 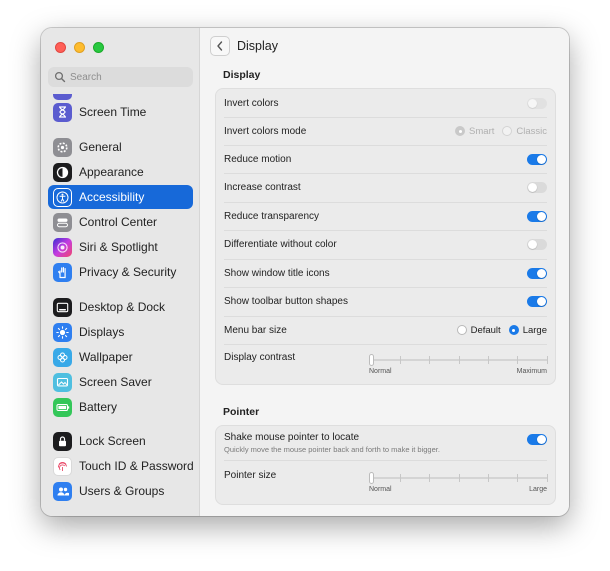 I want to click on slider-max-label: Large, so click(x=538, y=489).